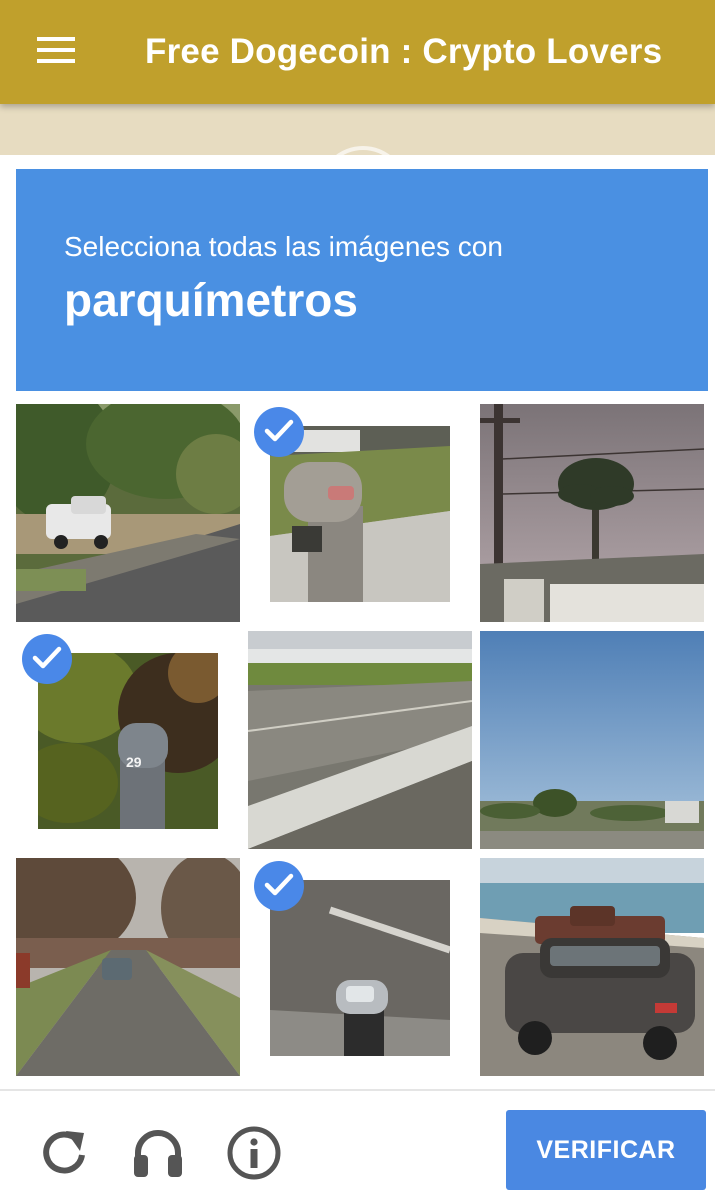  I want to click on audio-challenge-button, so click(158, 1153).